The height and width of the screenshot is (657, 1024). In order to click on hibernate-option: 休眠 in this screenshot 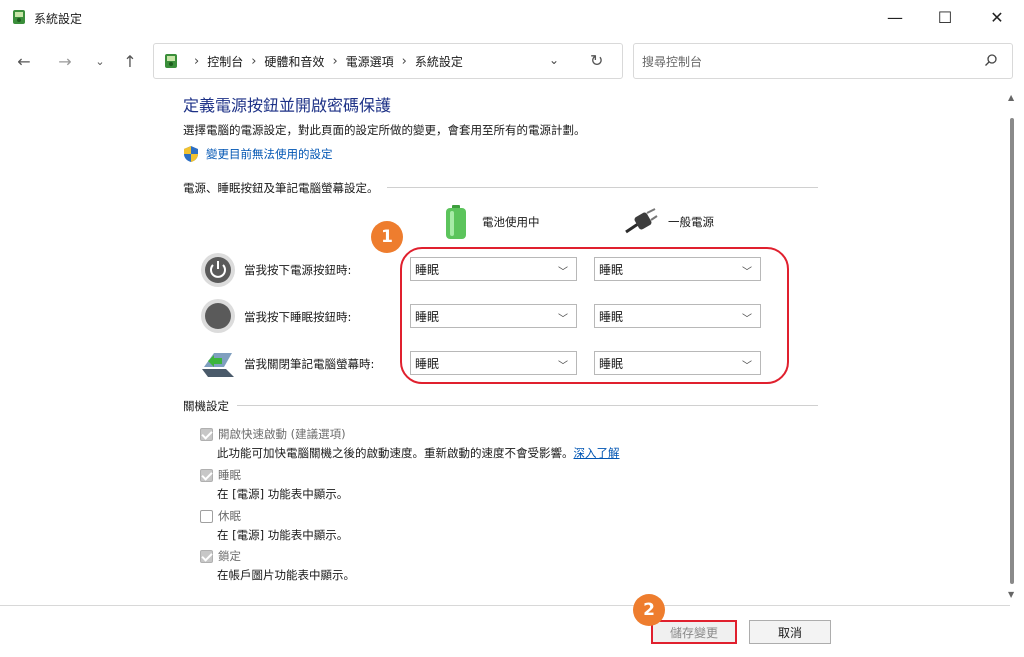, I will do `click(220, 516)`.